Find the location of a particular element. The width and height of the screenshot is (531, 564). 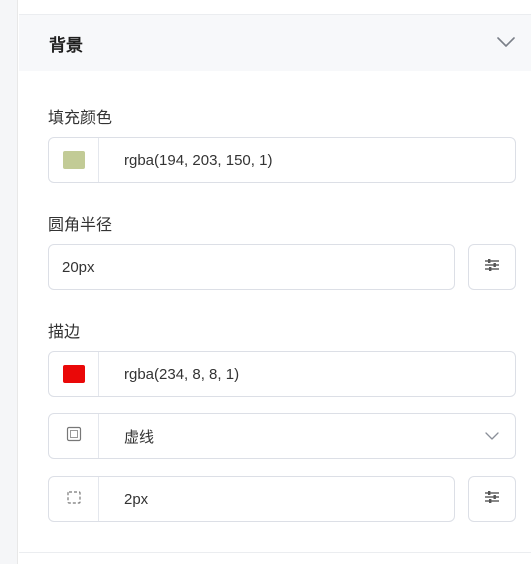

fill-color-swatch is located at coordinates (73, 160).